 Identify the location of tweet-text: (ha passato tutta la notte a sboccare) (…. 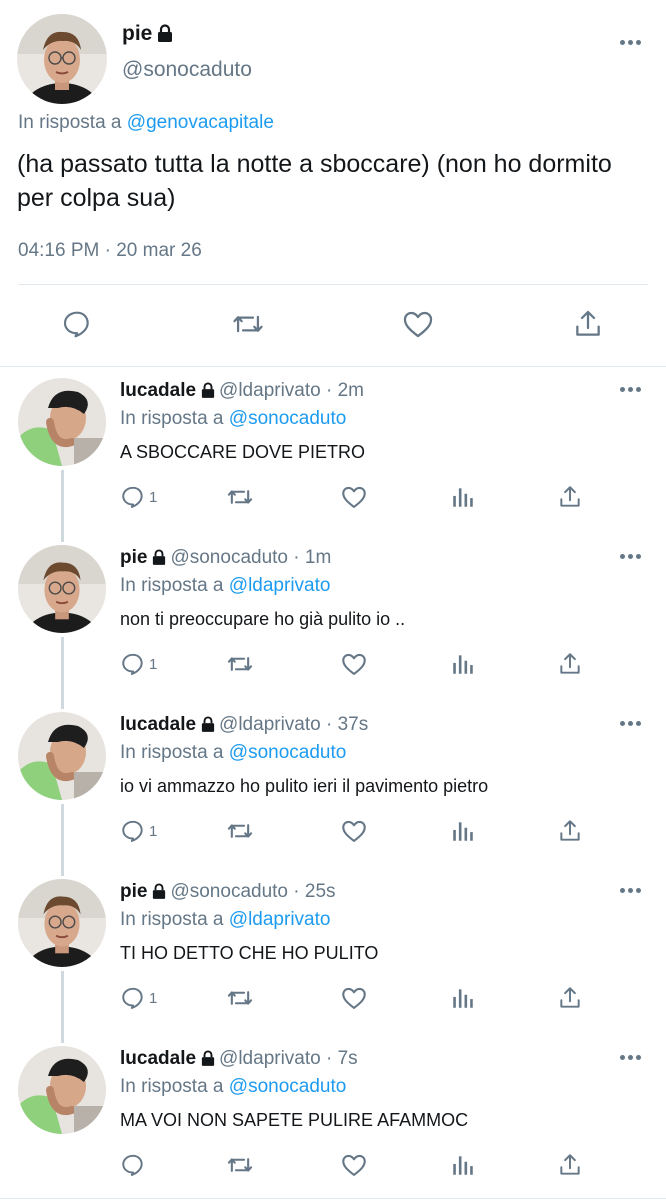
(314, 181).